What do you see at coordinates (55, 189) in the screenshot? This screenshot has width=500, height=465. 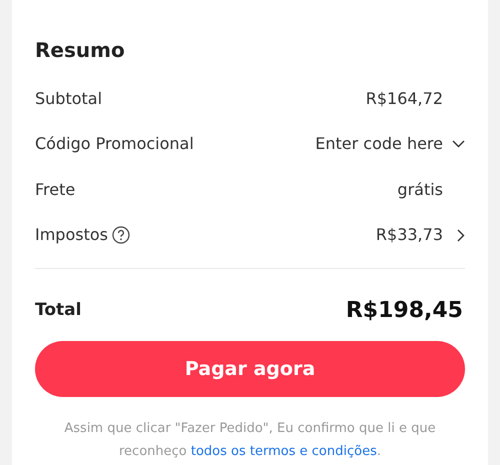 I see `row-label: Frete` at bounding box center [55, 189].